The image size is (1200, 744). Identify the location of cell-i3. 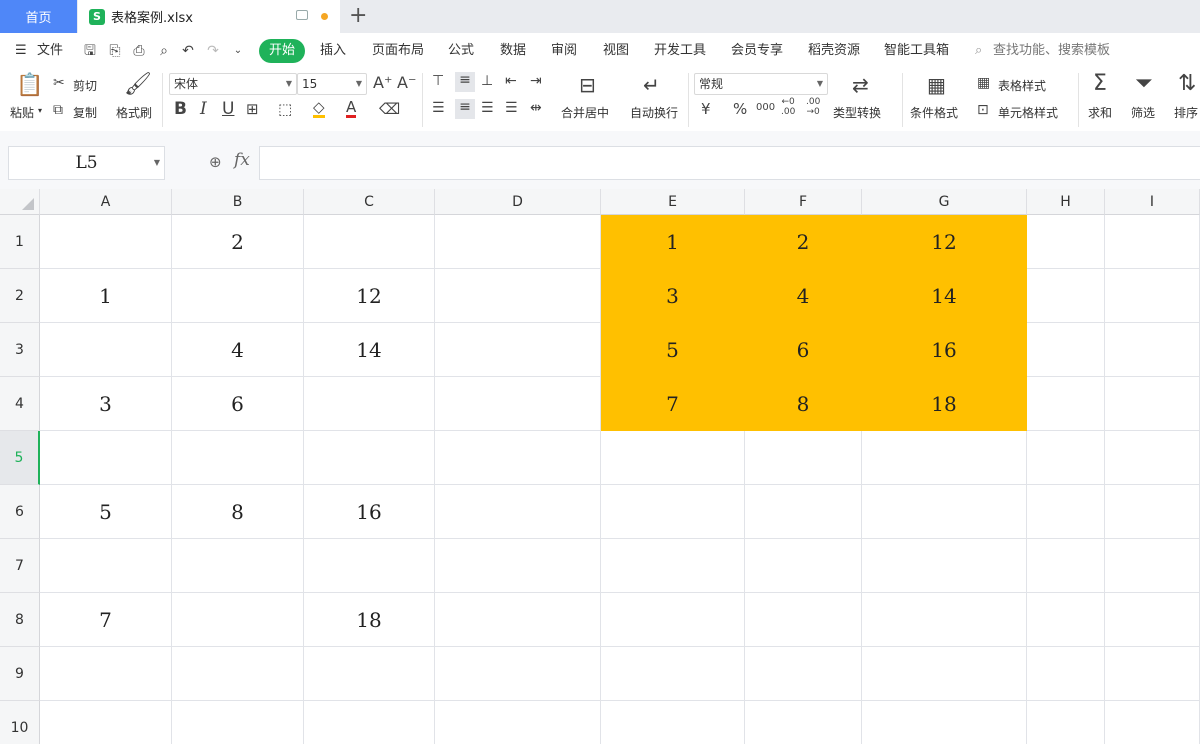
(1152, 350).